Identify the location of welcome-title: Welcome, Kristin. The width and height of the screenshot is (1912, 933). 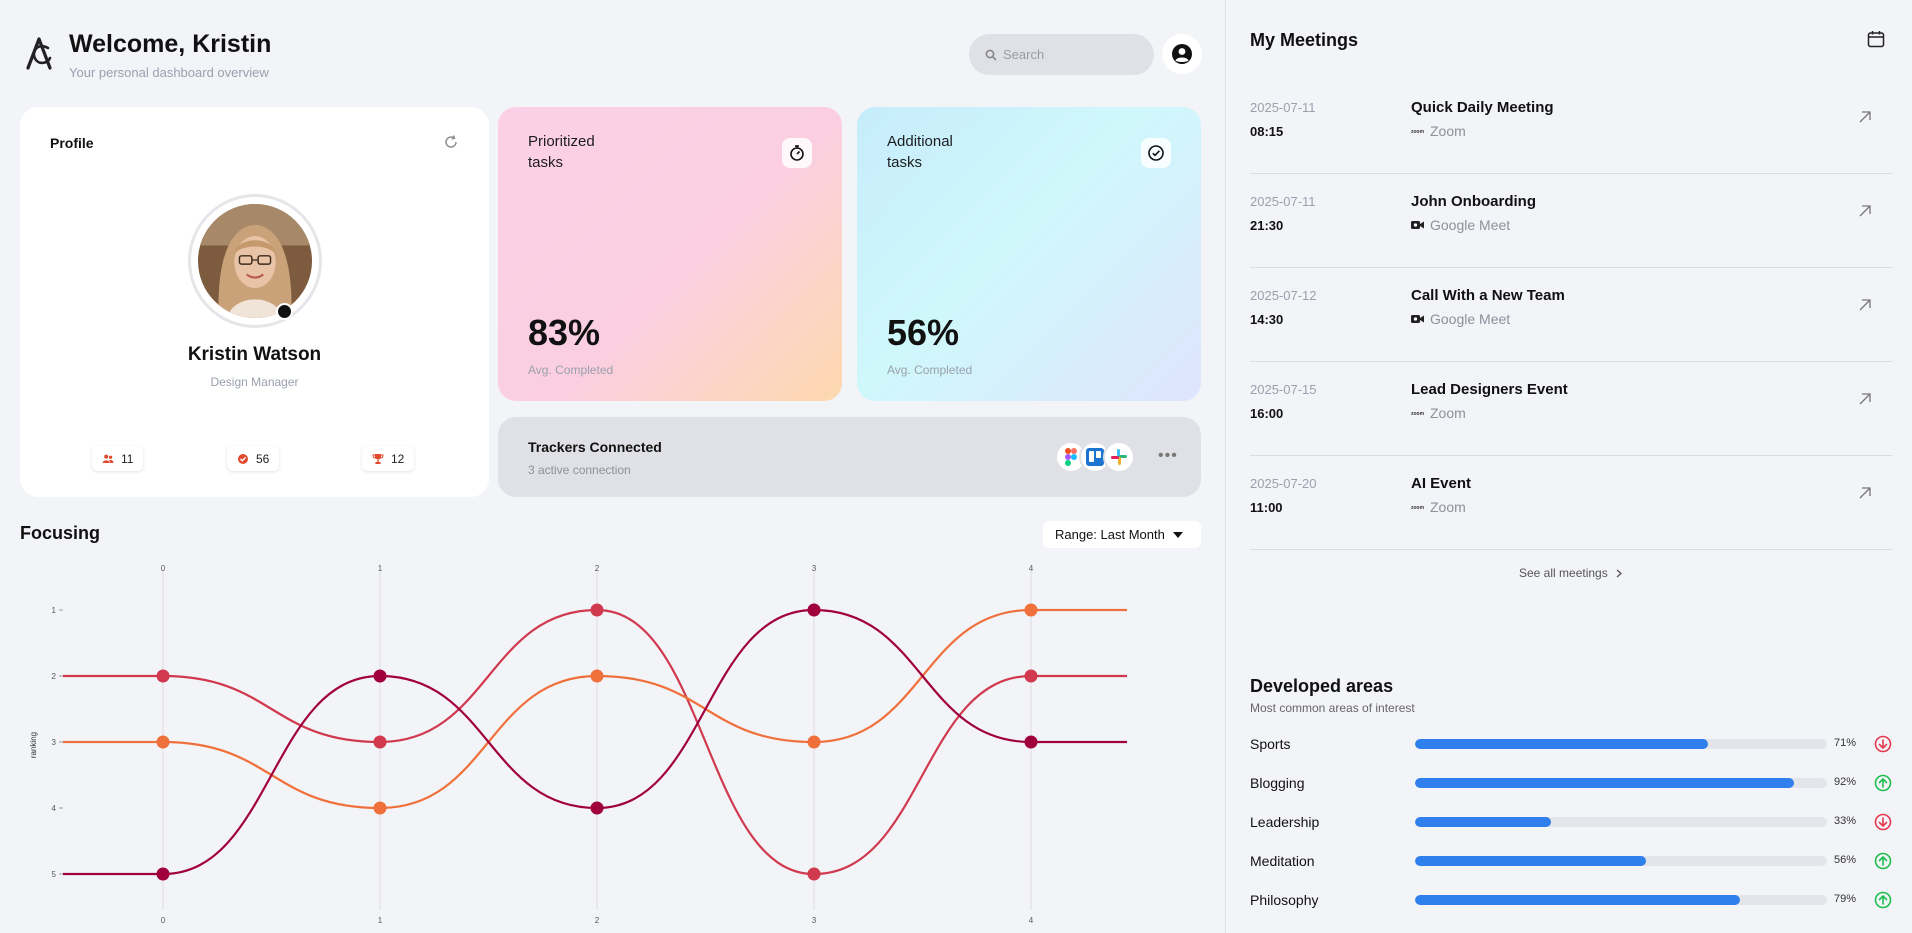
(170, 44).